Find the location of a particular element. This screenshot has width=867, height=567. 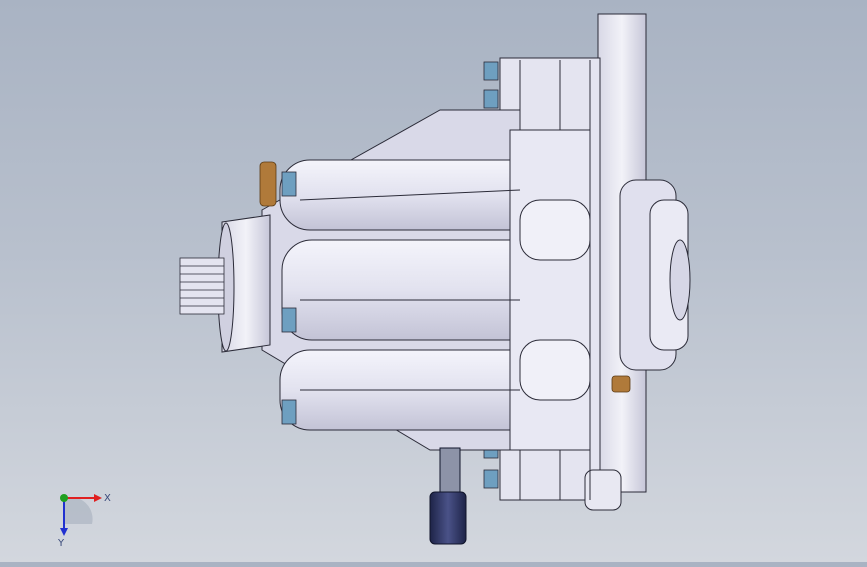

spline-shaft is located at coordinates (202, 286).